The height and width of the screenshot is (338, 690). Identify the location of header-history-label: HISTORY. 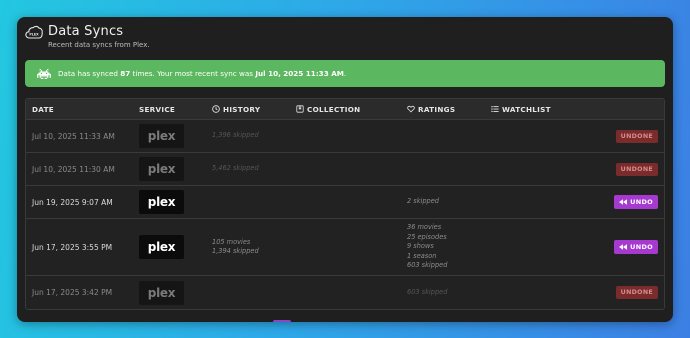
(242, 109).